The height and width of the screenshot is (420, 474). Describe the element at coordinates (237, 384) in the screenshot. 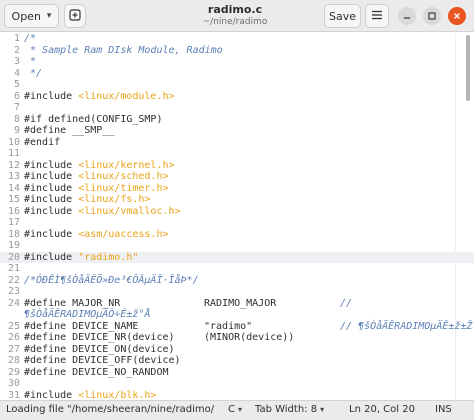

I see `code-line: 30` at that location.